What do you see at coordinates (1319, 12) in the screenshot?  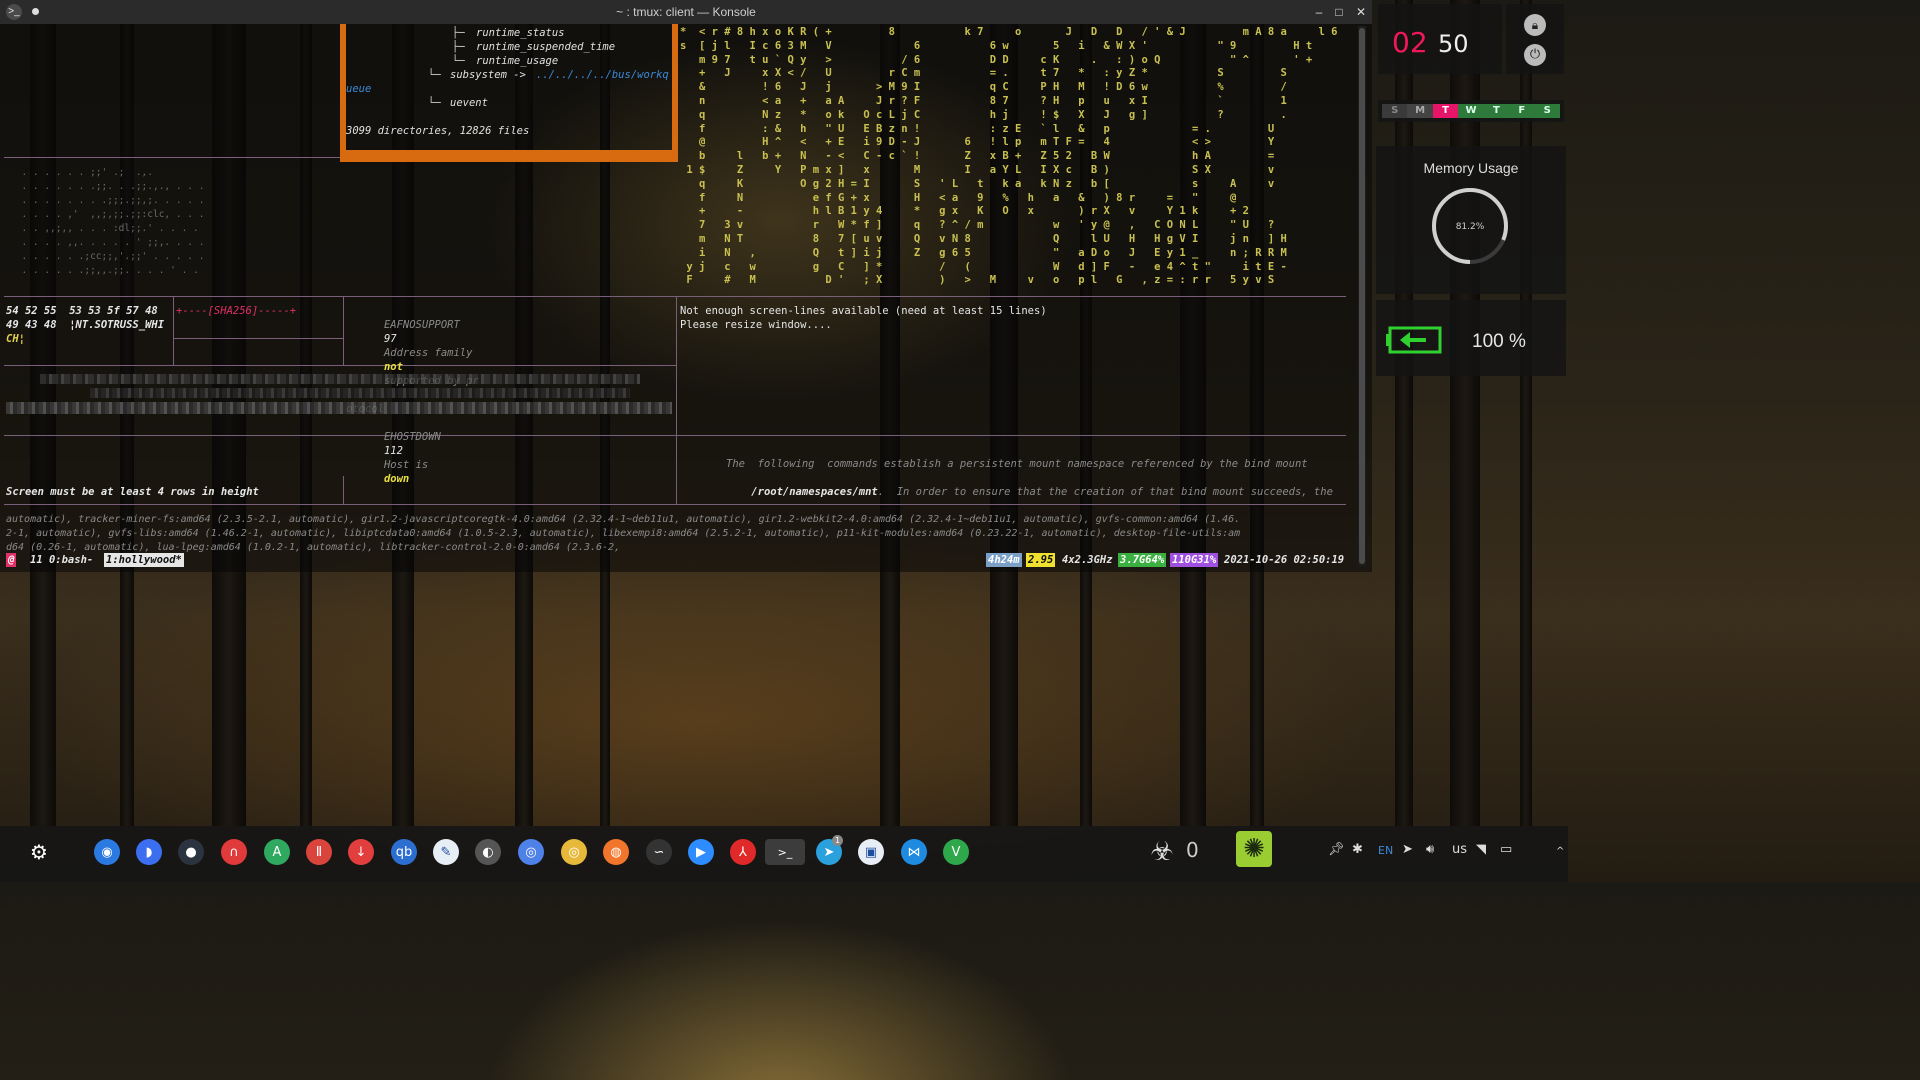 I see `minimize-button: –` at bounding box center [1319, 12].